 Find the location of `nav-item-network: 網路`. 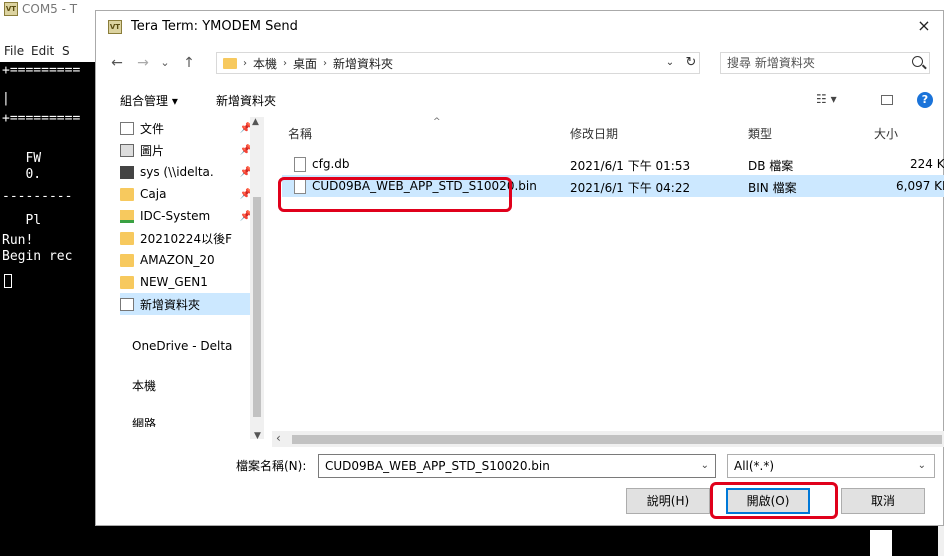

nav-item-network: 網路 is located at coordinates (144, 421).